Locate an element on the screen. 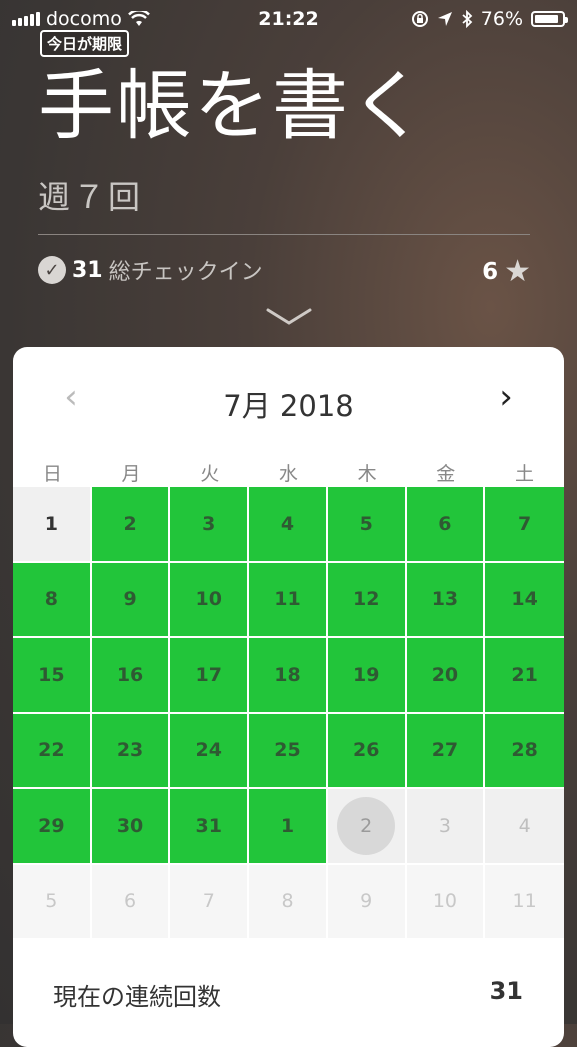  weekday-label: 土 is located at coordinates (524, 474).